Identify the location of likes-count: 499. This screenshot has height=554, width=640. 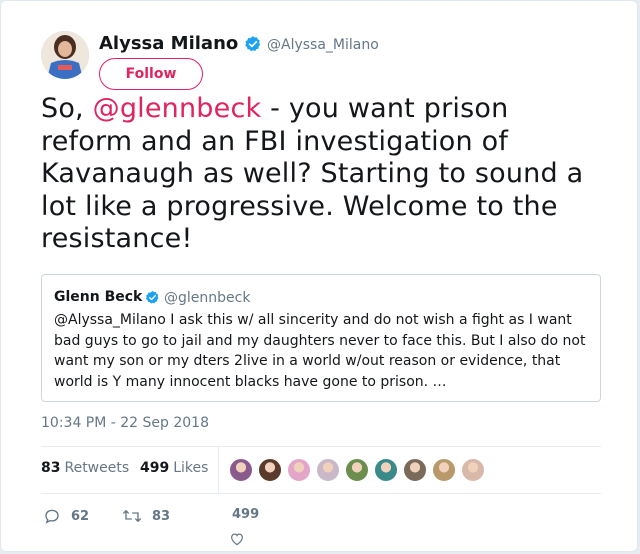
(155, 468).